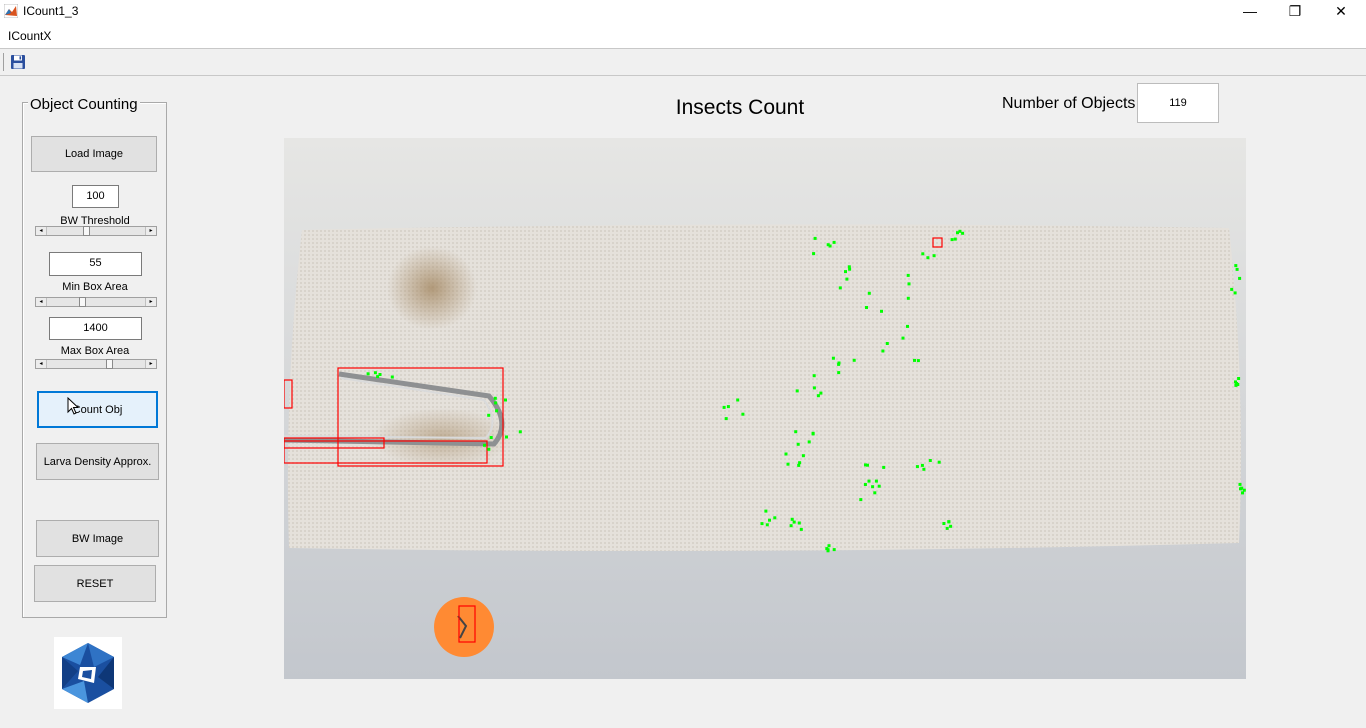 The width and height of the screenshot is (1366, 728). Describe the element at coordinates (94, 154) in the screenshot. I see `load-image-button: Load Image` at that location.